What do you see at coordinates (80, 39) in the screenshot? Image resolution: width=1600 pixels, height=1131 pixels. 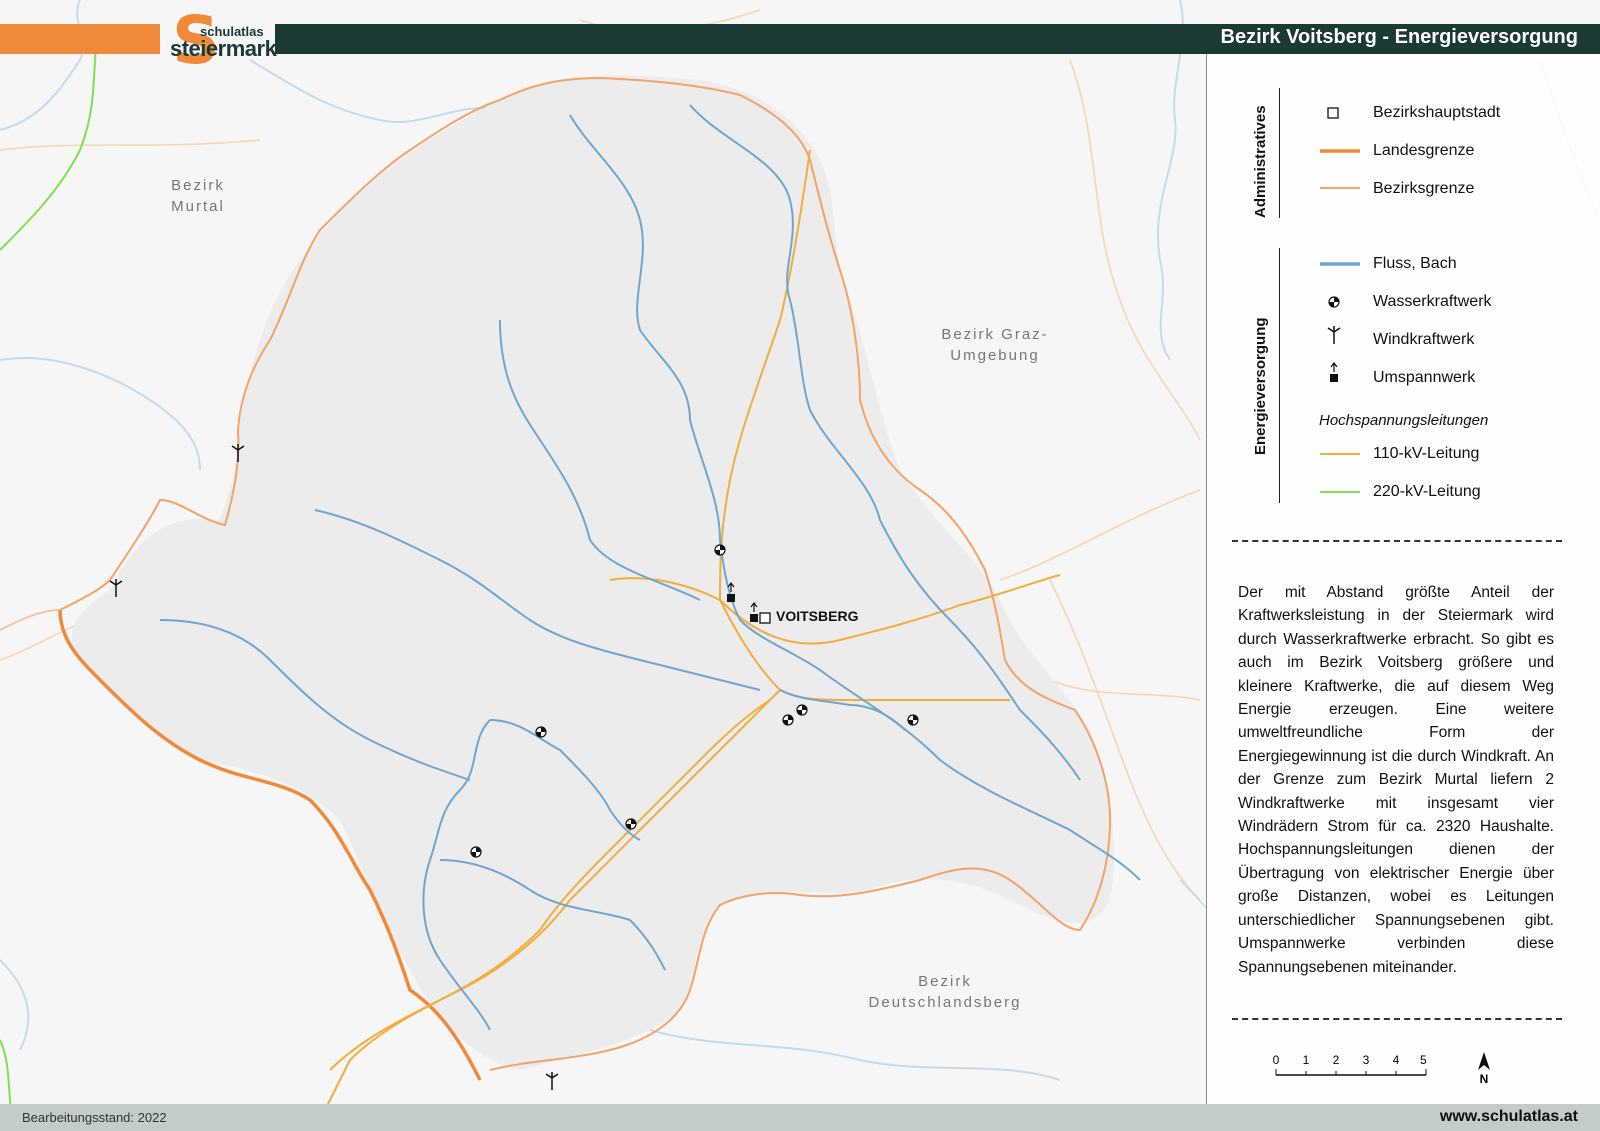 I see `header-accent-bar` at bounding box center [80, 39].